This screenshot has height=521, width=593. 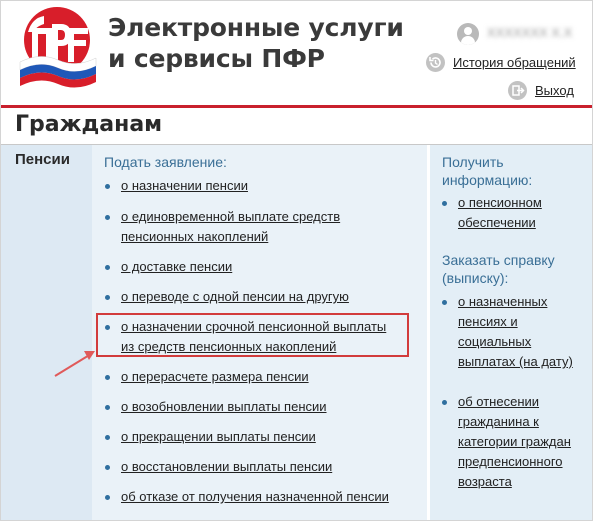 I want to click on certificate-item-line: о назначенных, so click(x=523, y=302).